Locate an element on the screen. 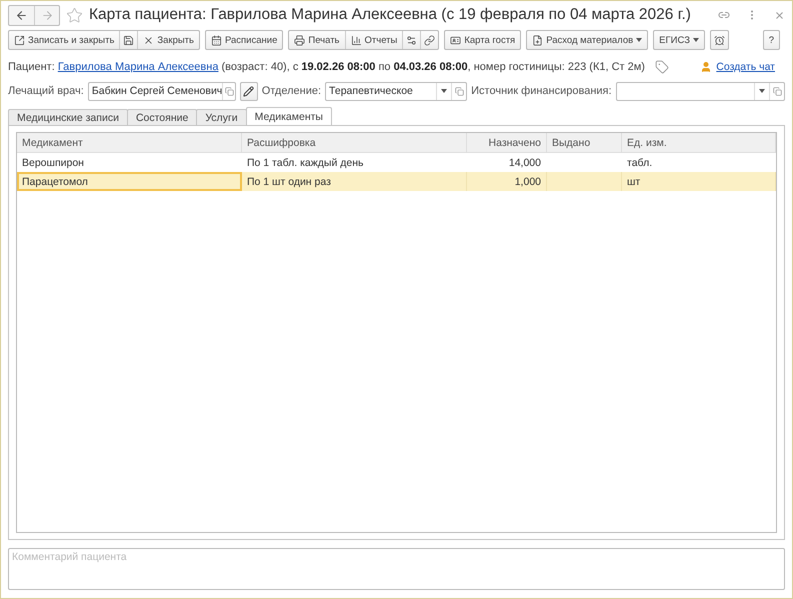  table-row: Парацетомол По 1 шт один раз 1,000 шт is located at coordinates (396, 181).